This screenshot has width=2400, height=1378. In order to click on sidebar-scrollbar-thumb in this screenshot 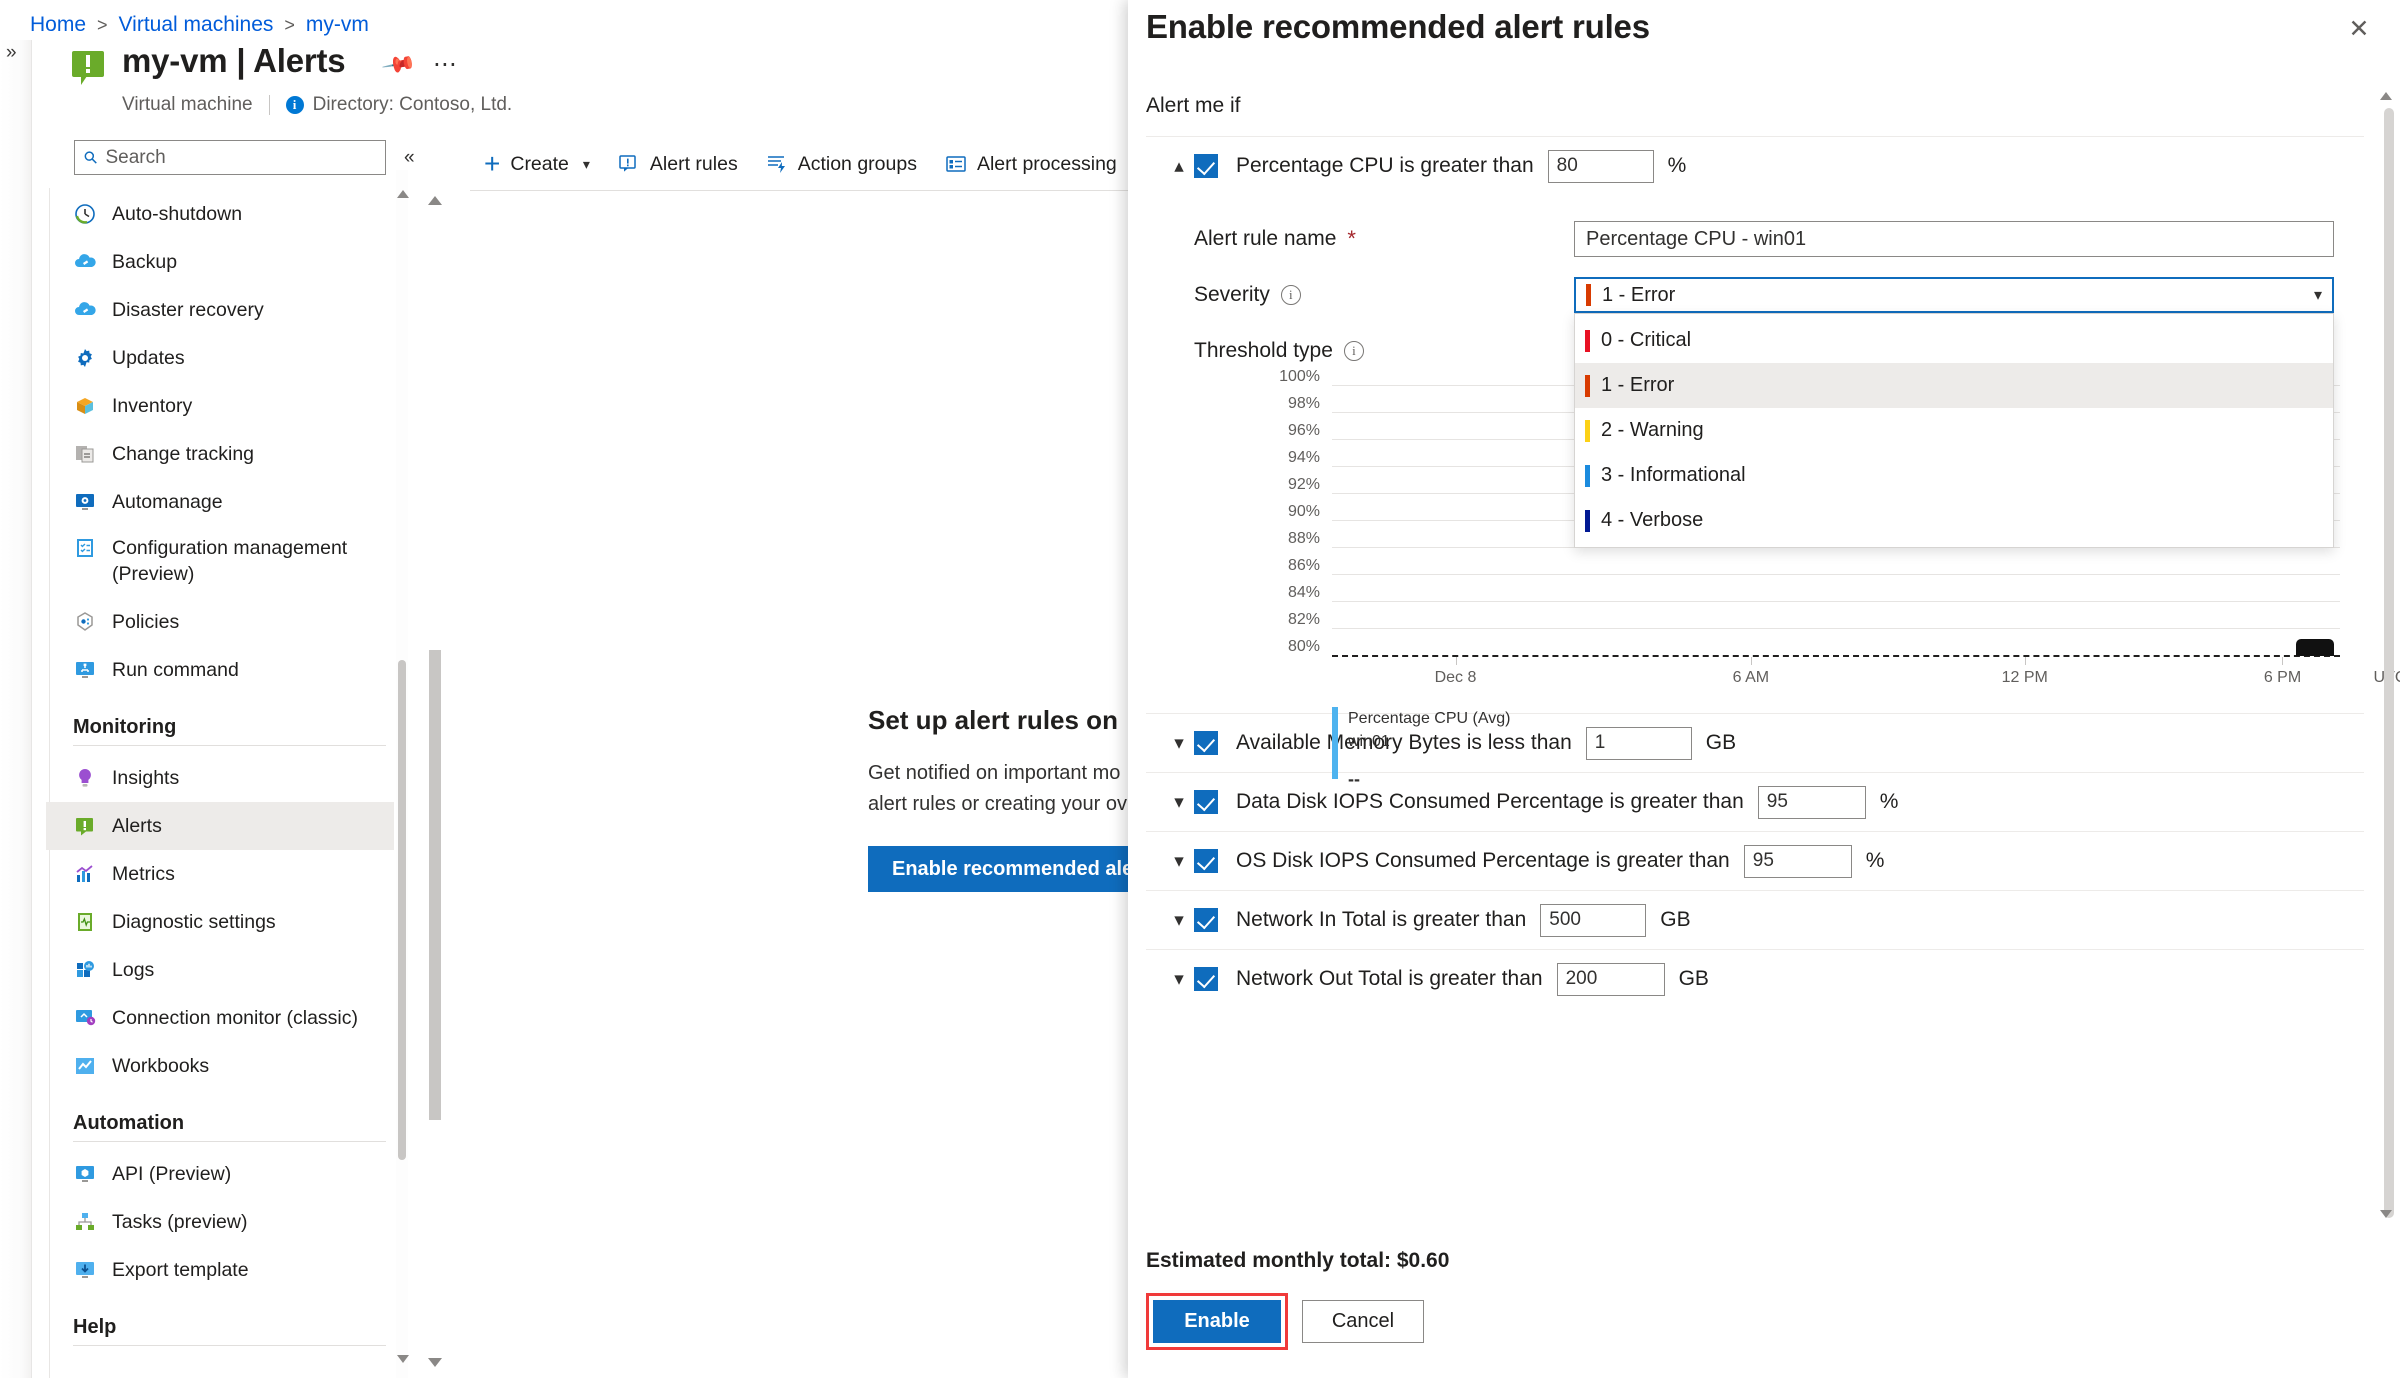, I will do `click(402, 910)`.